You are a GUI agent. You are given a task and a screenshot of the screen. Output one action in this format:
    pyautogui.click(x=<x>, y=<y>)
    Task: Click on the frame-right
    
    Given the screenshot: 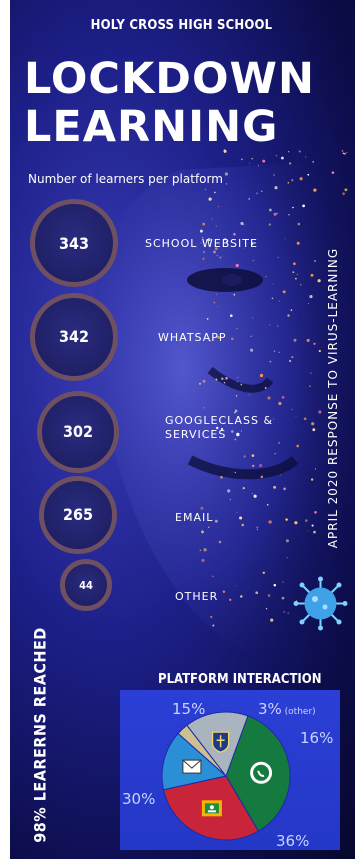 What is the action you would take?
    pyautogui.click(x=359, y=433)
    